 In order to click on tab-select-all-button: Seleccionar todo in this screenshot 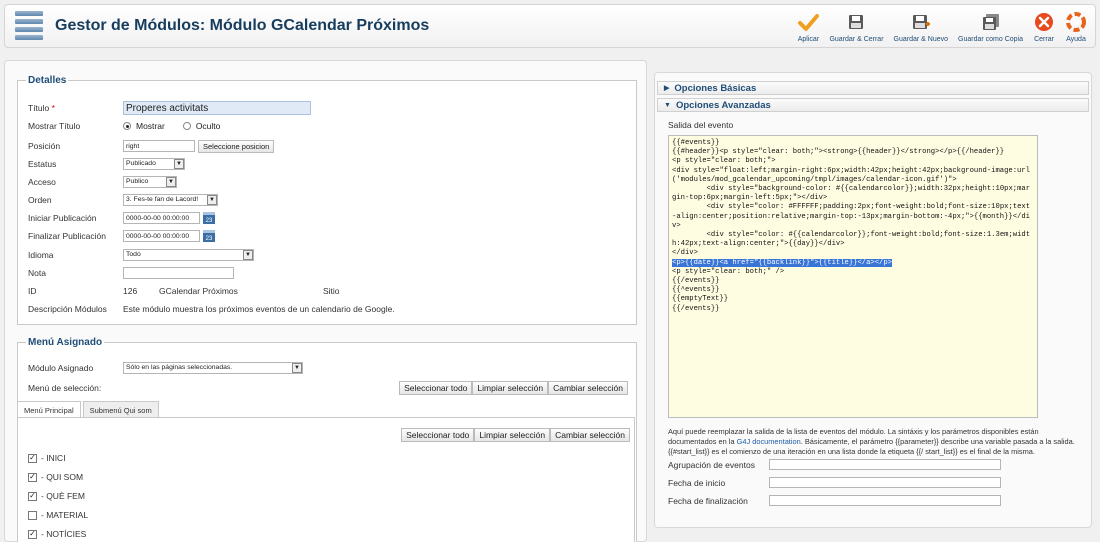, I will do `click(438, 435)`.